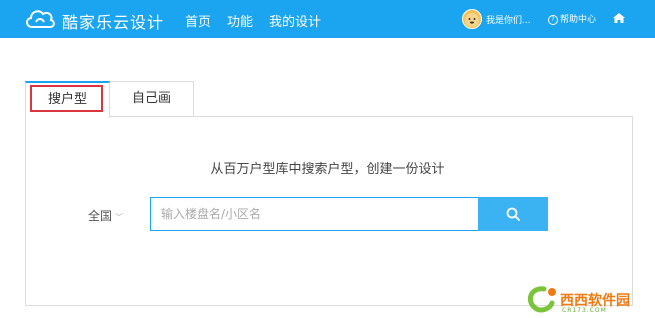 This screenshot has height=318, width=655. I want to click on region-selector: 全国 ﹀, so click(105, 215).